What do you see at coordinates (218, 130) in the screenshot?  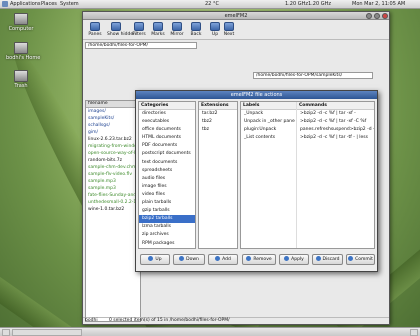 I see `extension-item: tbz` at bounding box center [218, 130].